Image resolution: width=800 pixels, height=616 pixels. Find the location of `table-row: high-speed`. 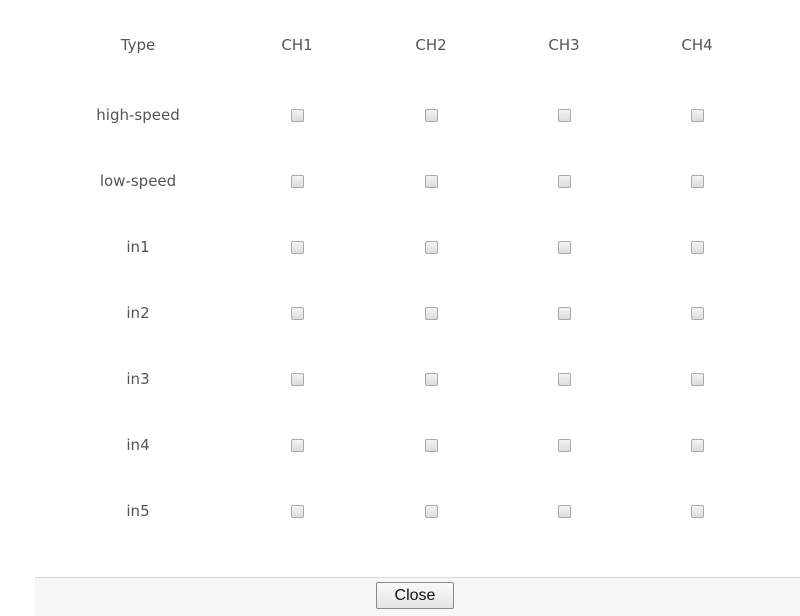

table-row: high-speed is located at coordinates (417, 115).